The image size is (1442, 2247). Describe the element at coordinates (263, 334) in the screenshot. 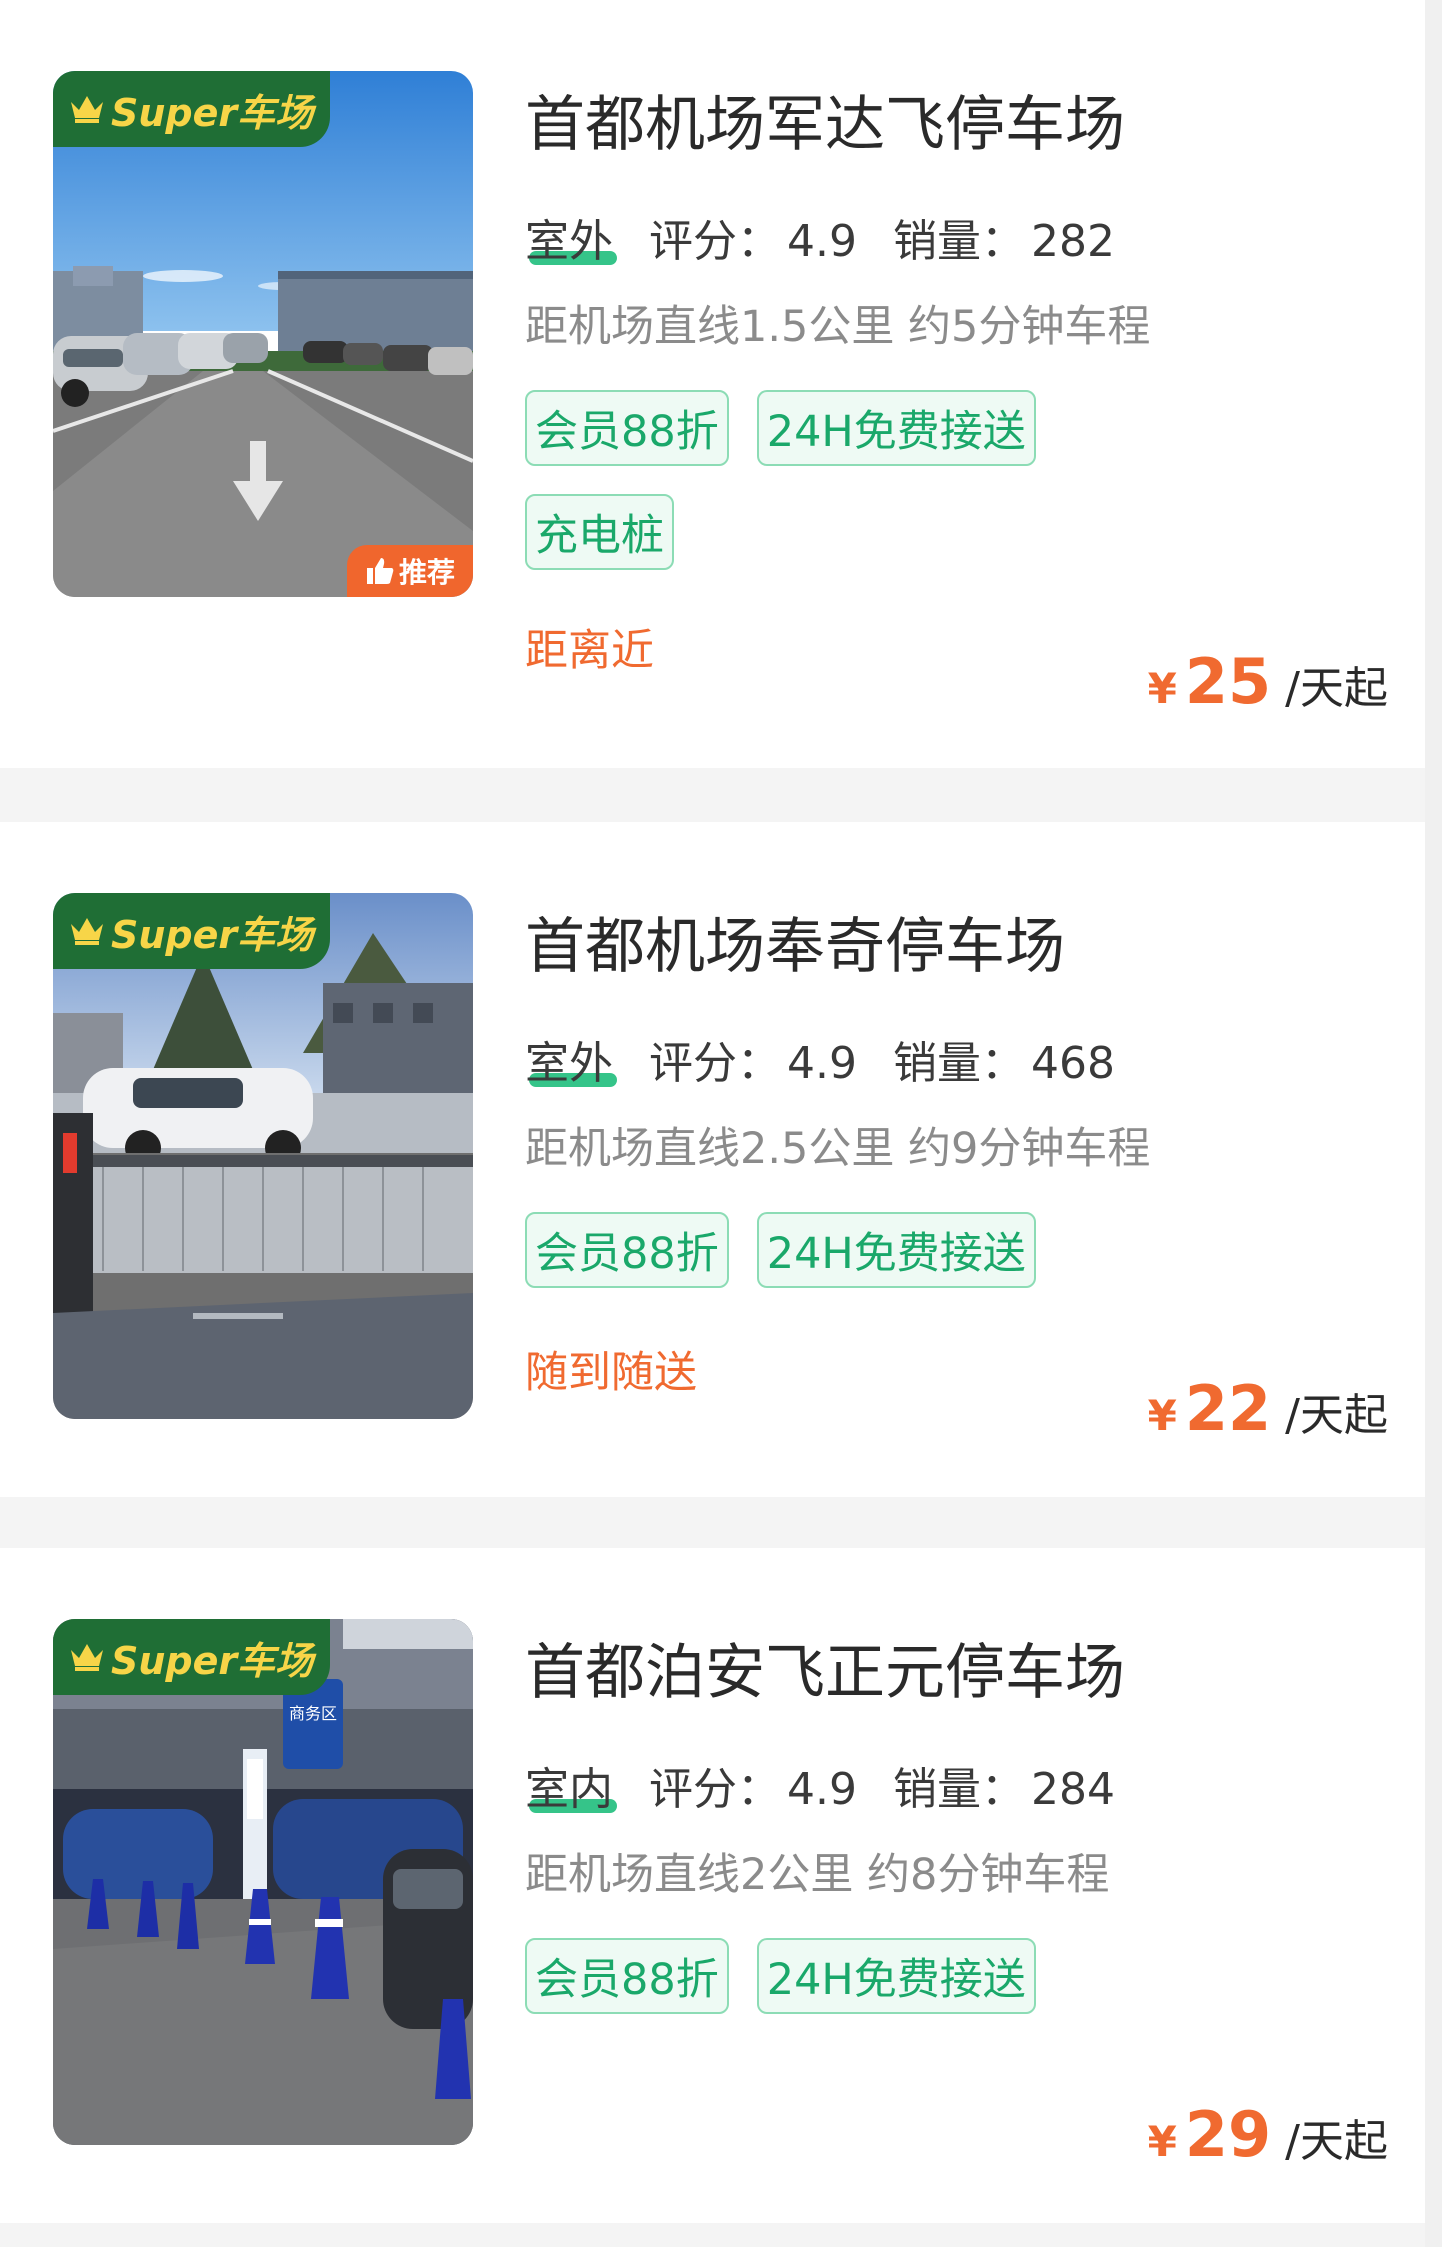

I see `parking-lot-photo: Super车场 推荐` at that location.